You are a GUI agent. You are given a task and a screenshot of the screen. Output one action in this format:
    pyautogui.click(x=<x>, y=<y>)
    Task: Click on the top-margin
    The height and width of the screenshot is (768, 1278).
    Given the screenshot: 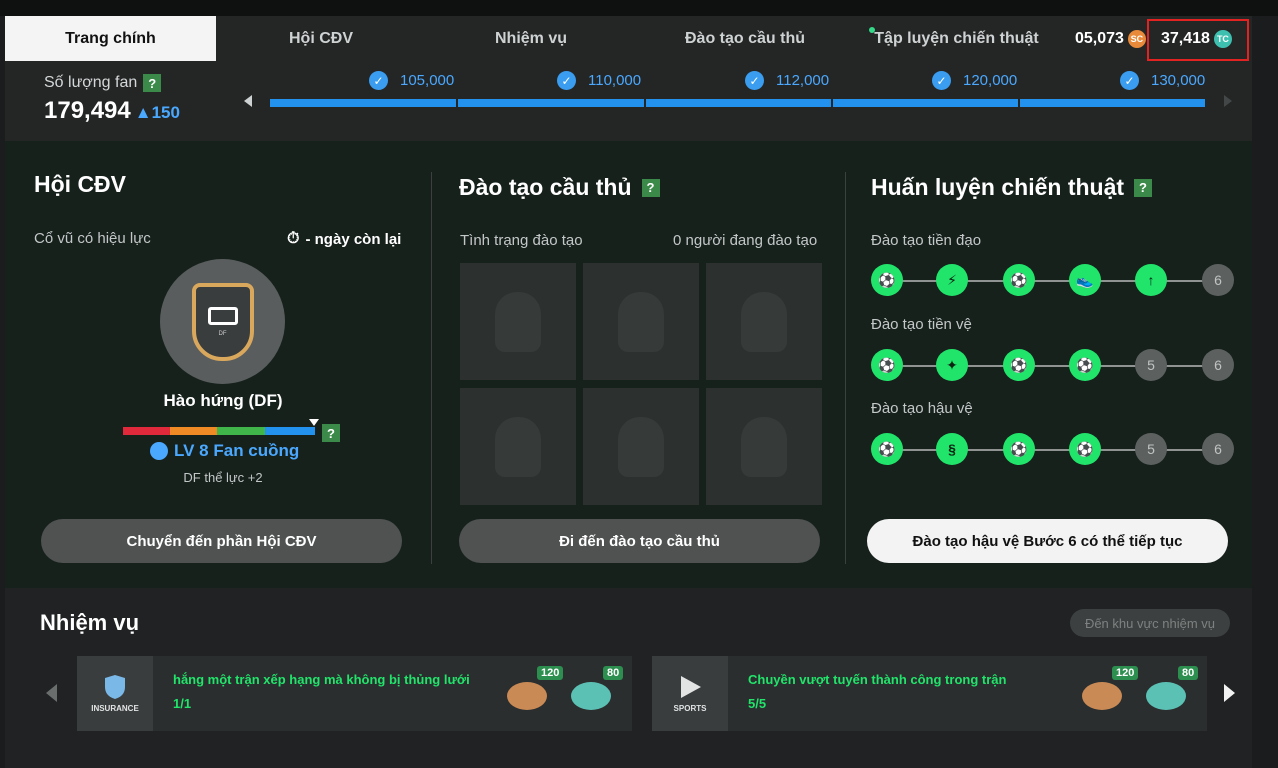 What is the action you would take?
    pyautogui.click(x=639, y=8)
    